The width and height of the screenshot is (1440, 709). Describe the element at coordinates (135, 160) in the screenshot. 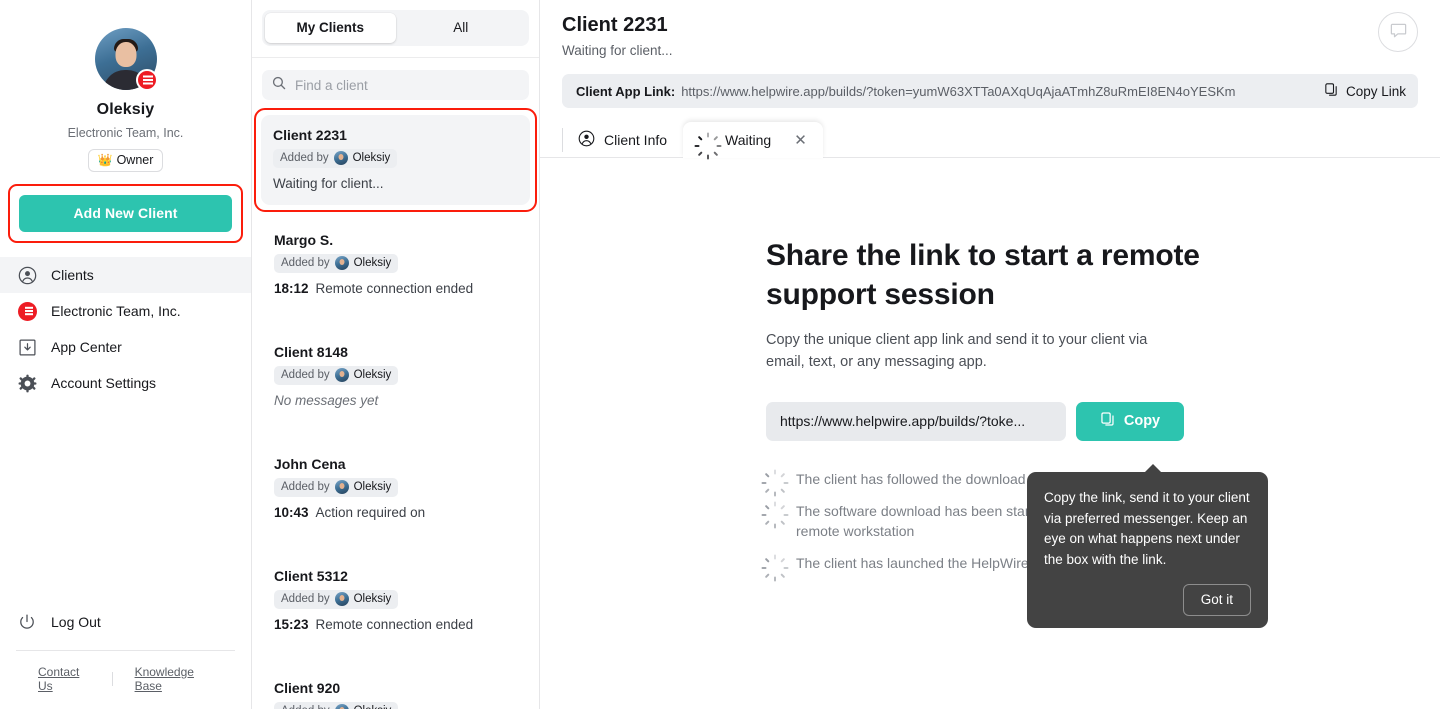

I see `owner-badge-label: Owner` at that location.